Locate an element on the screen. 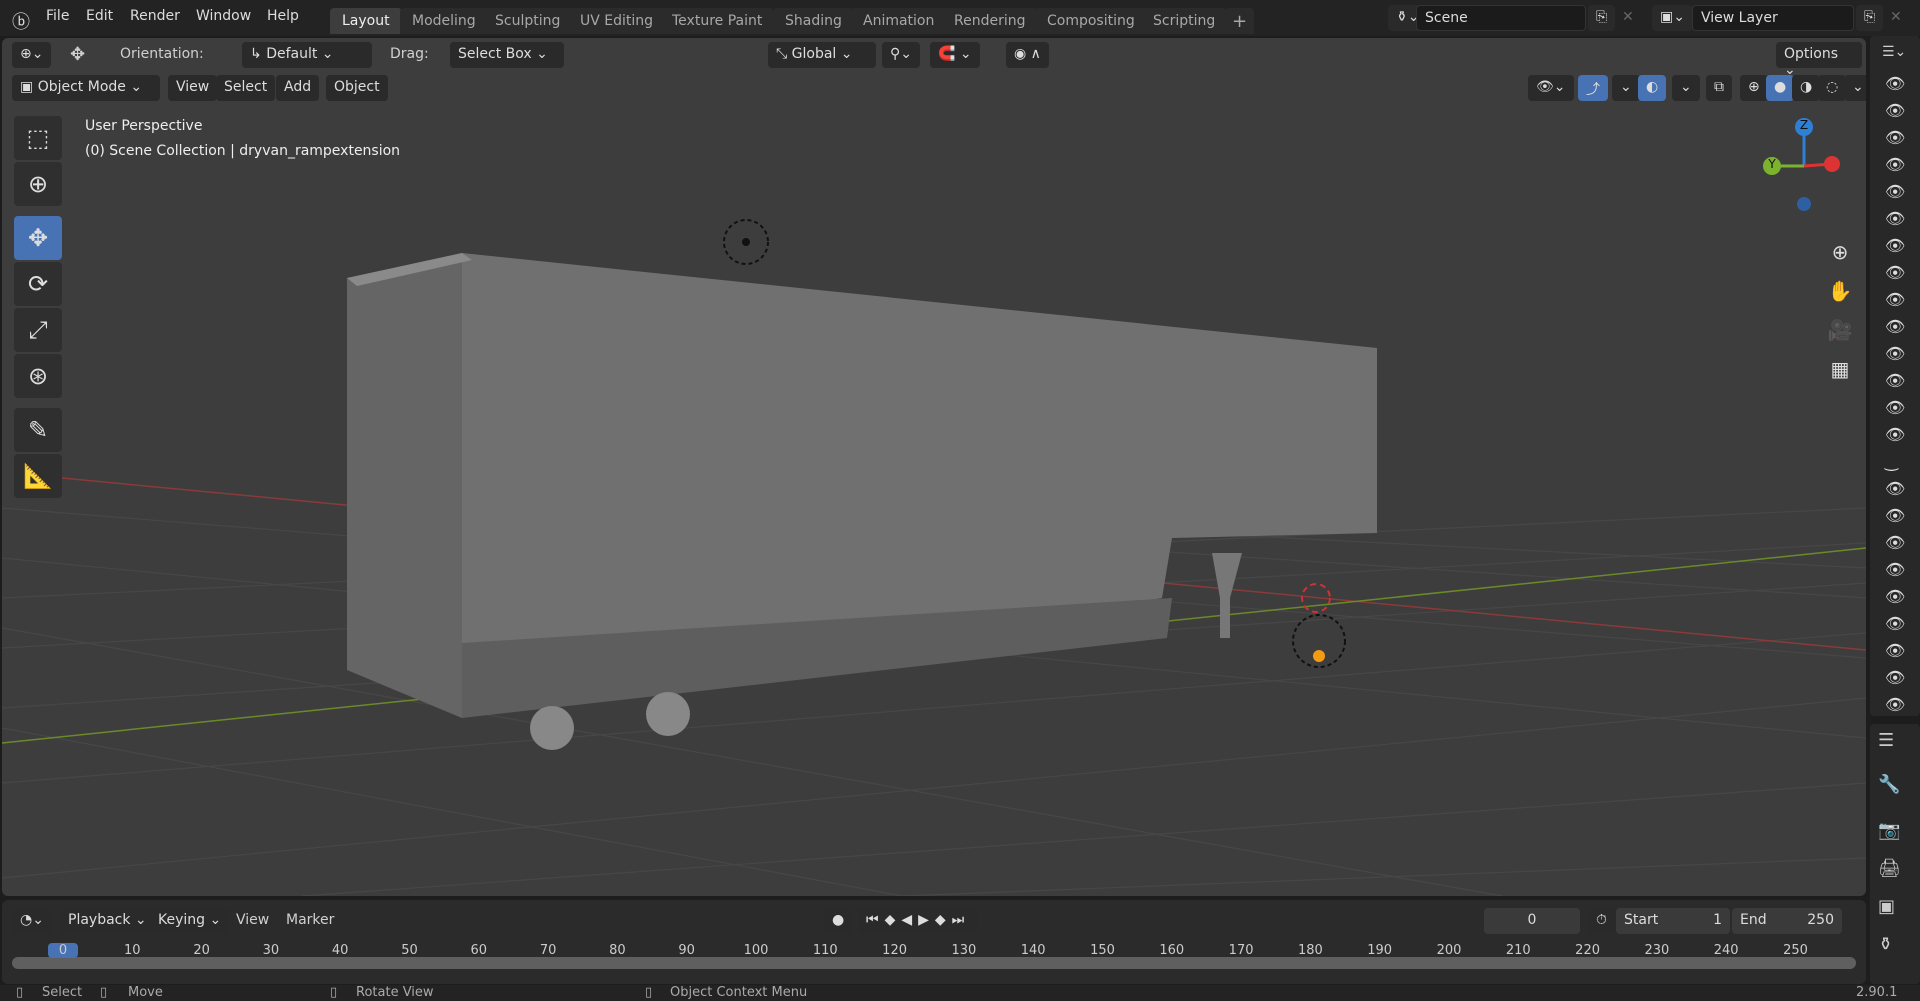  pivot-icon: ⚲⌄ is located at coordinates (901, 55).